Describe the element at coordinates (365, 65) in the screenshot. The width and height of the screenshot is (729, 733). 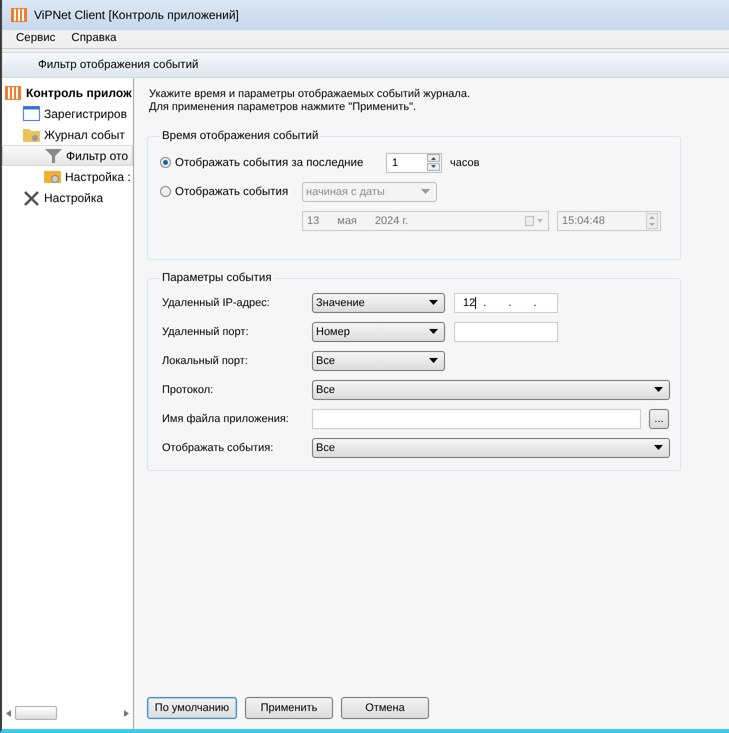
I see `header-bar: Фильтр отображения событий` at that location.